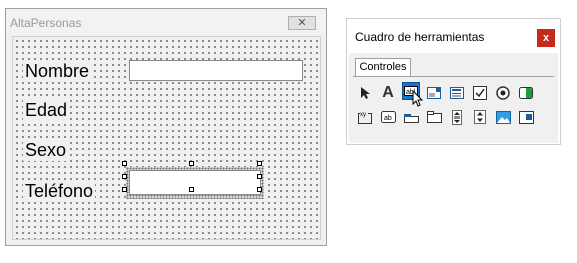 The height and width of the screenshot is (263, 577). I want to click on label-sexo: Sexo, so click(46, 150).